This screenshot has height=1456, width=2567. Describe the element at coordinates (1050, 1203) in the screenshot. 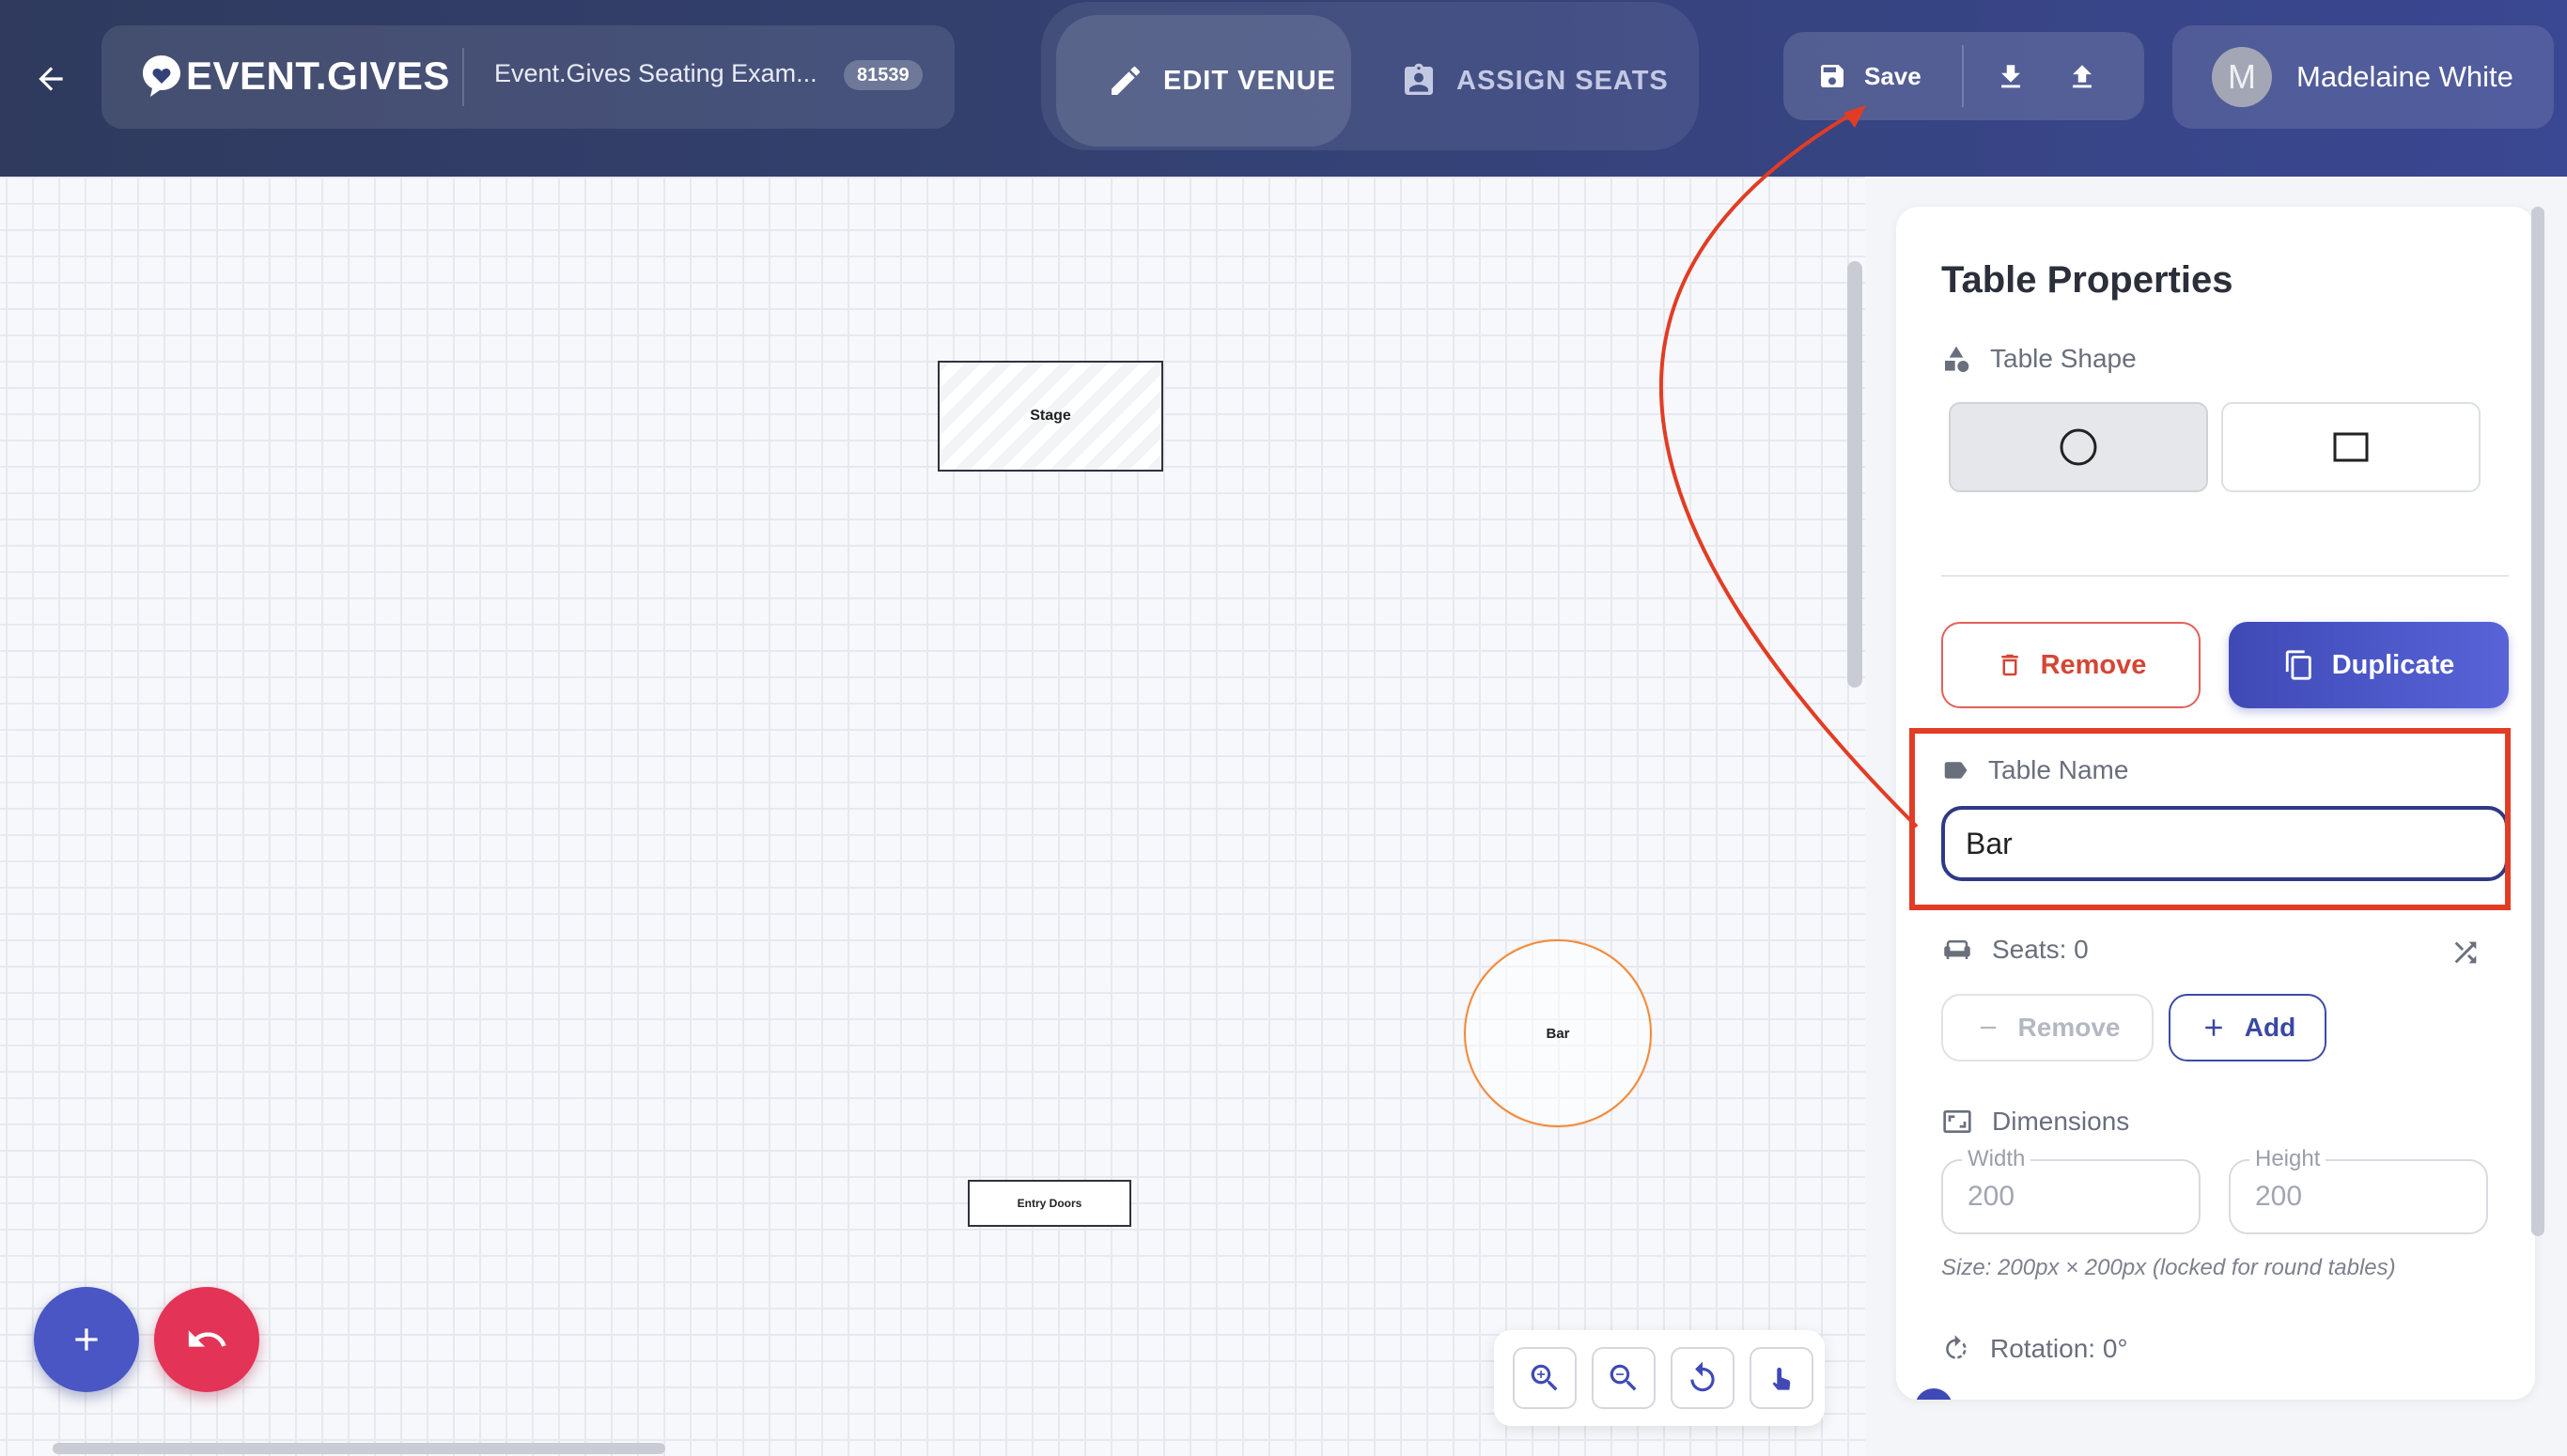

I see `entry-doors-element: Entry Doors` at that location.